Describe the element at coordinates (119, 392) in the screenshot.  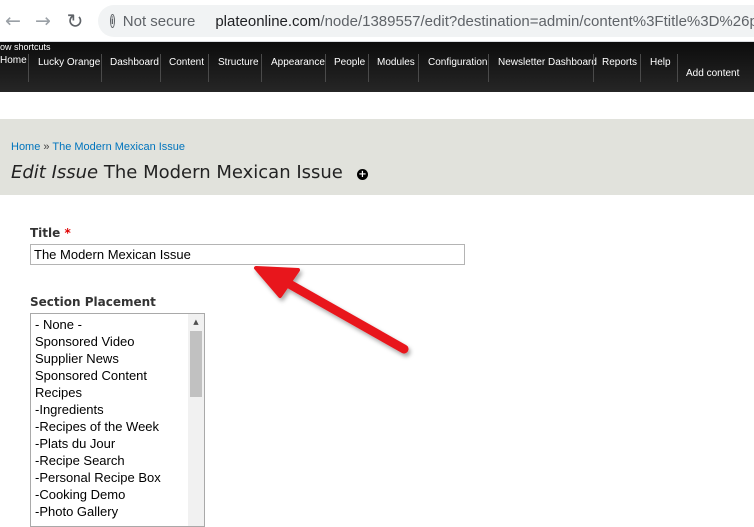
I see `section-option: Recipes` at that location.